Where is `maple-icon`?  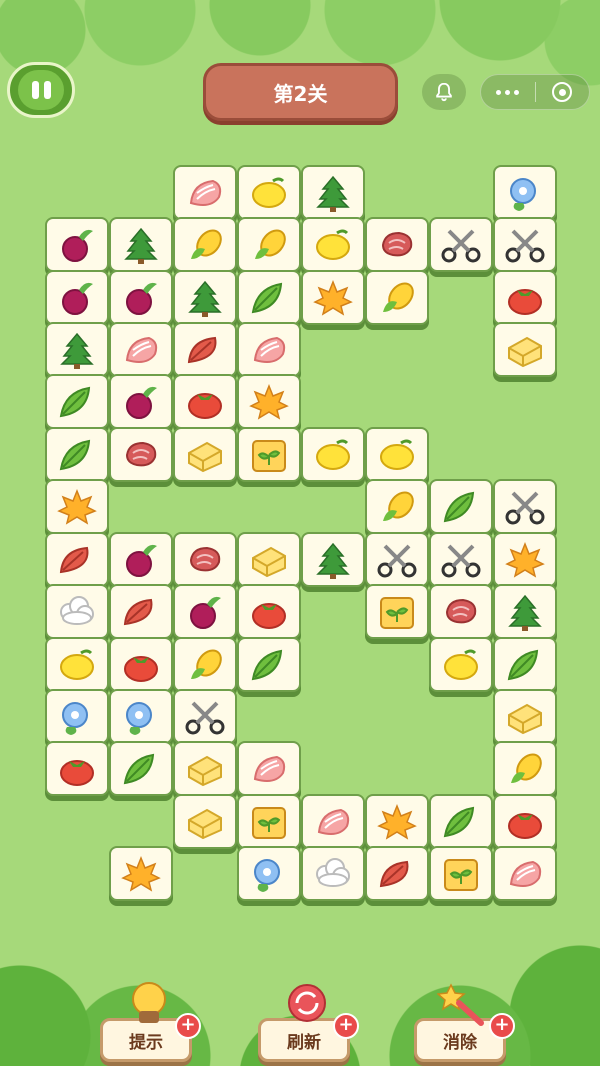 maple-icon is located at coordinates (141, 873).